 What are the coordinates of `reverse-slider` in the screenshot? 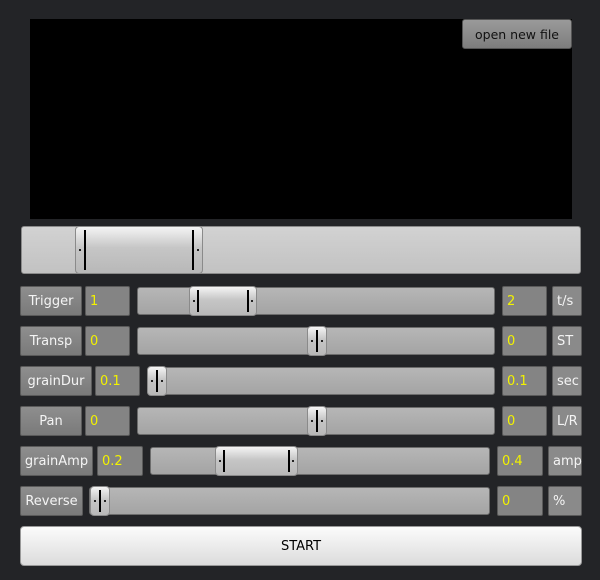 It's located at (289, 501).